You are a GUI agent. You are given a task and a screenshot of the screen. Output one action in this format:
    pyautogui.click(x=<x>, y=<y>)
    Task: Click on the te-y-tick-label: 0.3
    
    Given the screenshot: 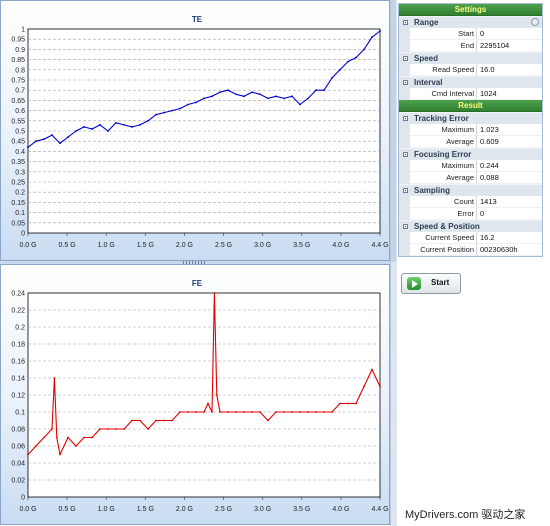 What is the action you would take?
    pyautogui.click(x=20, y=172)
    